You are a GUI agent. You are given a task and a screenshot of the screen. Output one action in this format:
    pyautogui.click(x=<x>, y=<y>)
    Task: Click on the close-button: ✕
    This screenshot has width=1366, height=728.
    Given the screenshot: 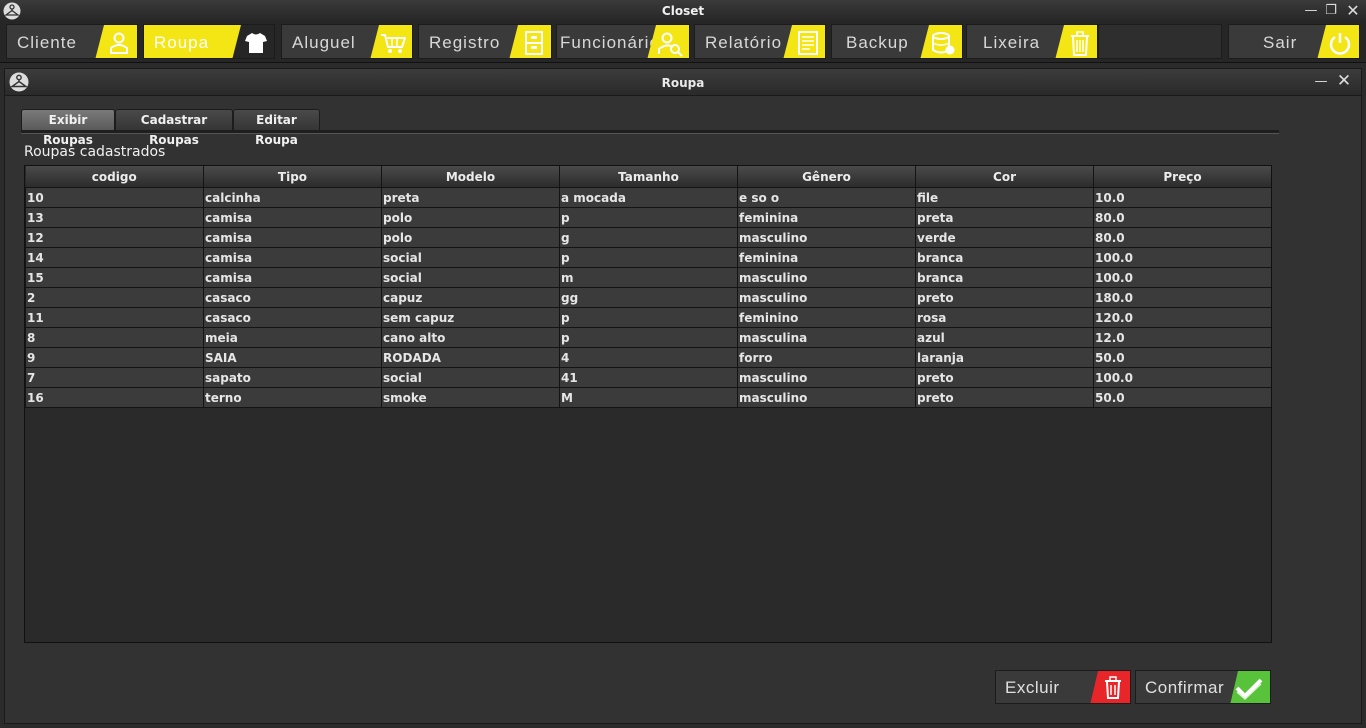 What is the action you would take?
    pyautogui.click(x=1353, y=11)
    